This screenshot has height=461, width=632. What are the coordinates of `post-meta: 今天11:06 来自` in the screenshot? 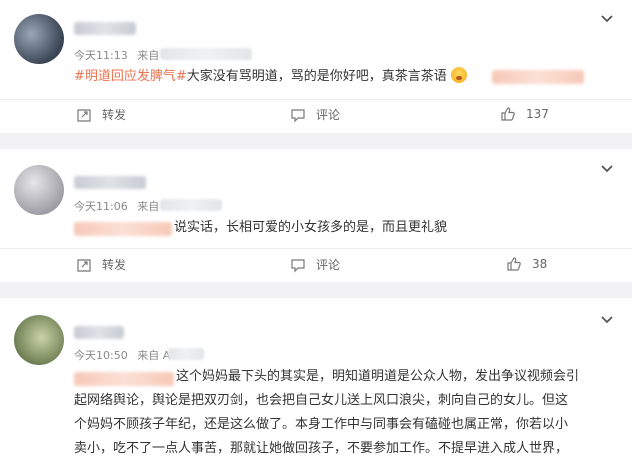 It's located at (116, 206).